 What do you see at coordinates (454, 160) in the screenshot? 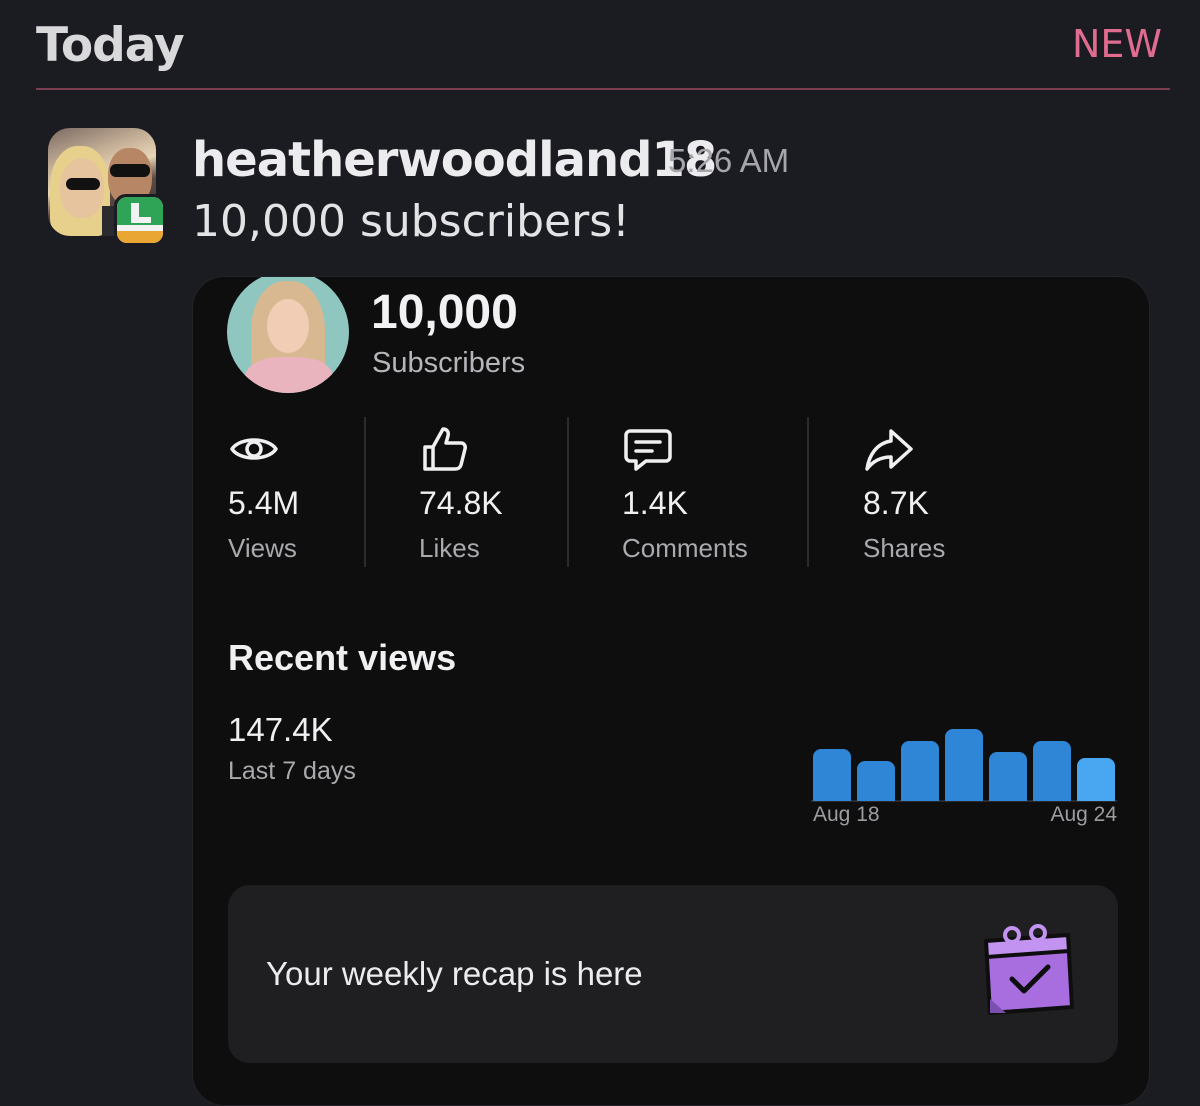
I see `username: heatherwoodland18` at bounding box center [454, 160].